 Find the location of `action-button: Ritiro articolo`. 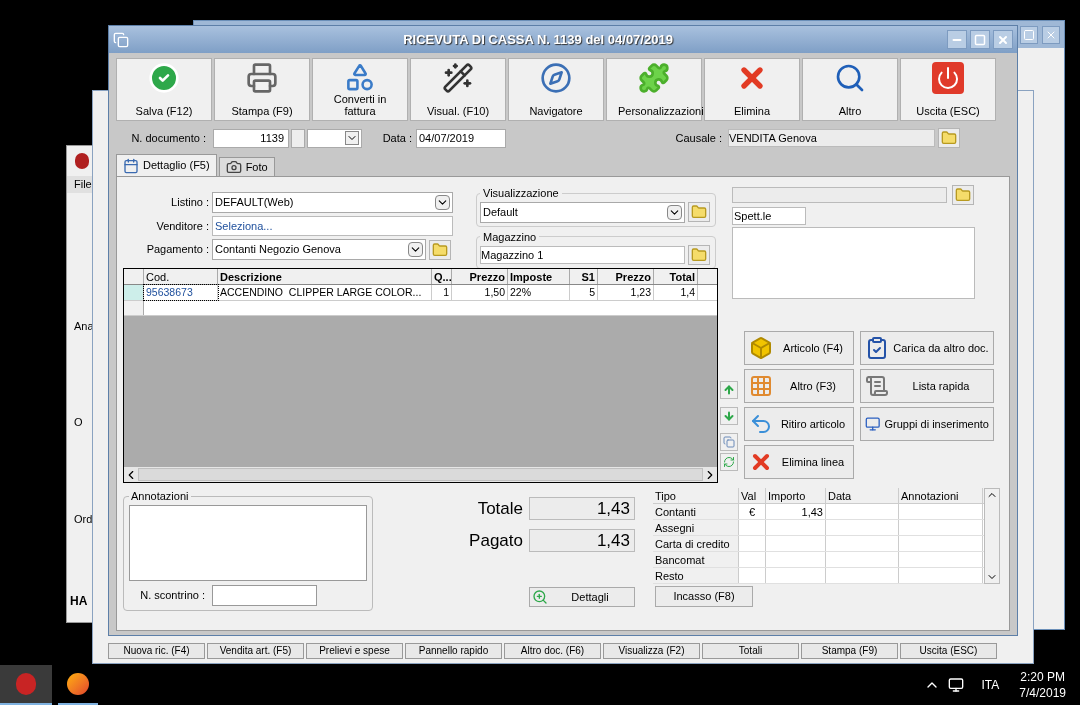

action-button: Ritiro articolo is located at coordinates (799, 424).